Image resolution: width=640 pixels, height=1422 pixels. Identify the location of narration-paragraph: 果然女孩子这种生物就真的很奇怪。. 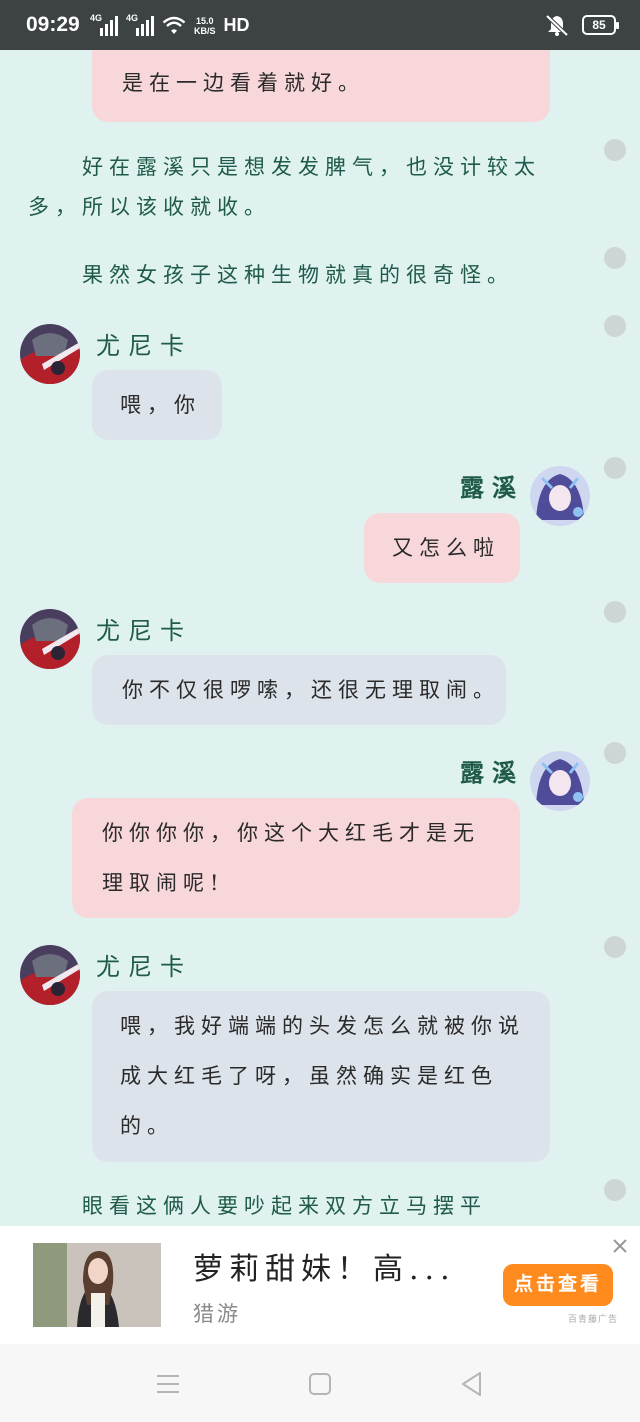
(298, 275).